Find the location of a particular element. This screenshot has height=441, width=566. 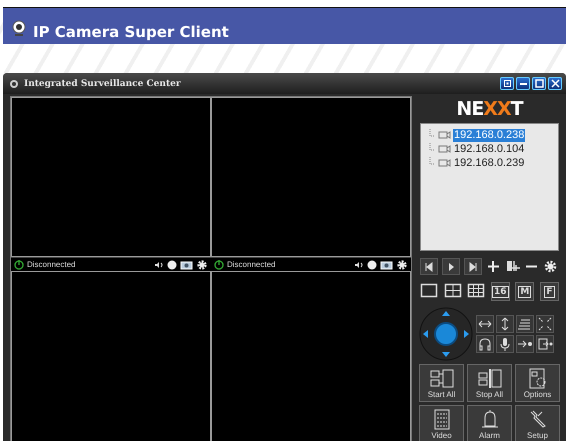

vertical-arrows-button is located at coordinates (505, 324).